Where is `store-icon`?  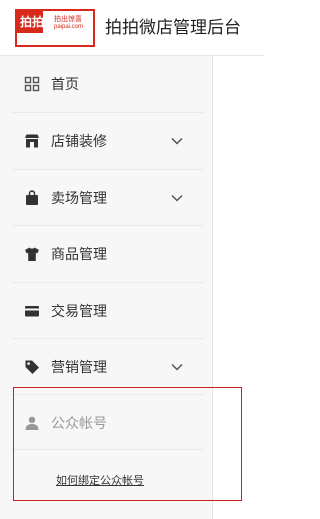 store-icon is located at coordinates (32, 141).